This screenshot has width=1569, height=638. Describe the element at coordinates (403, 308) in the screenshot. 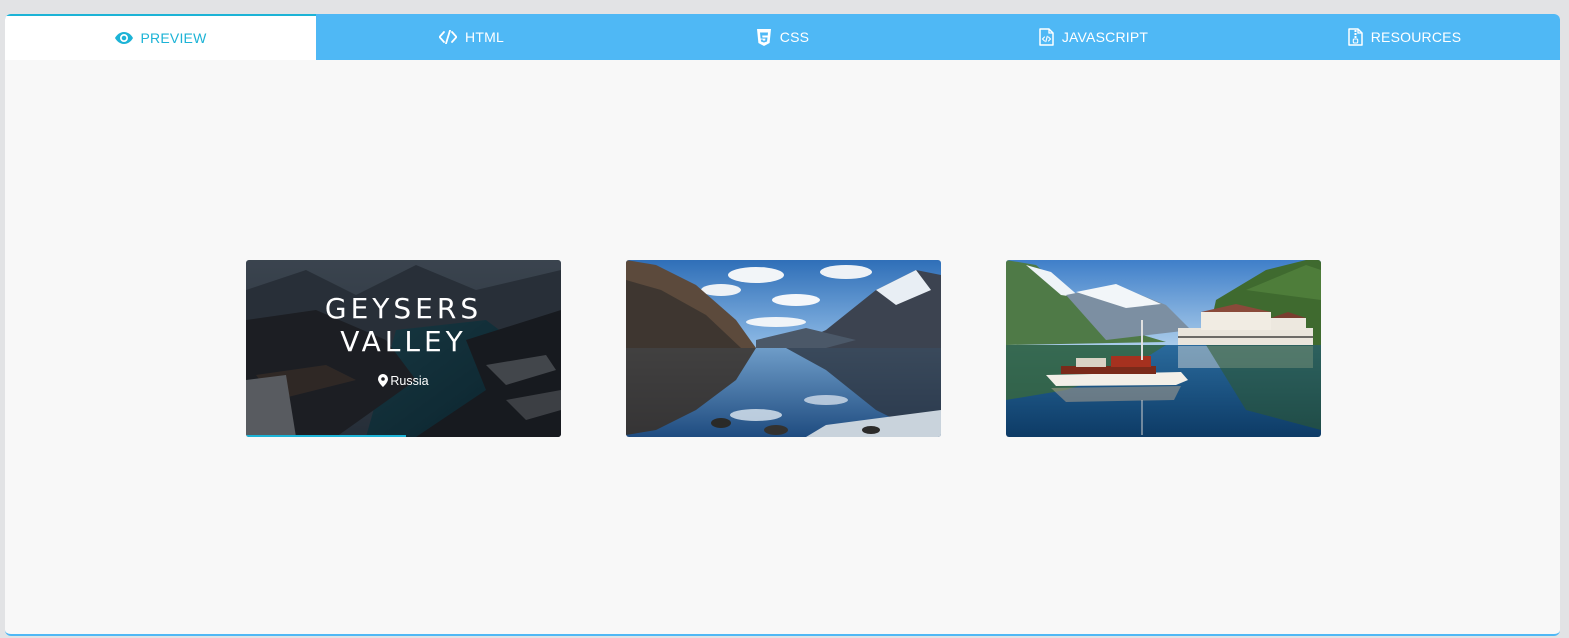

I see `card-title-line: GEYSERS` at that location.